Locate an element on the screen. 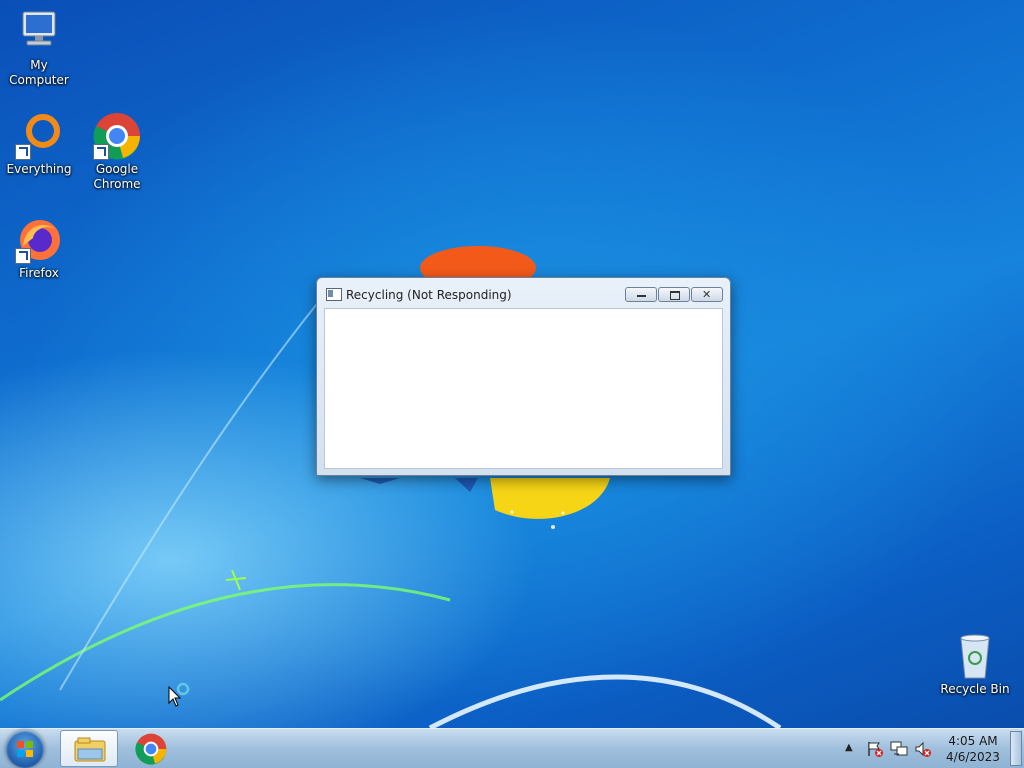 This screenshot has height=768, width=1024. desktop-icon-label: My Computer is located at coordinates (39, 72).